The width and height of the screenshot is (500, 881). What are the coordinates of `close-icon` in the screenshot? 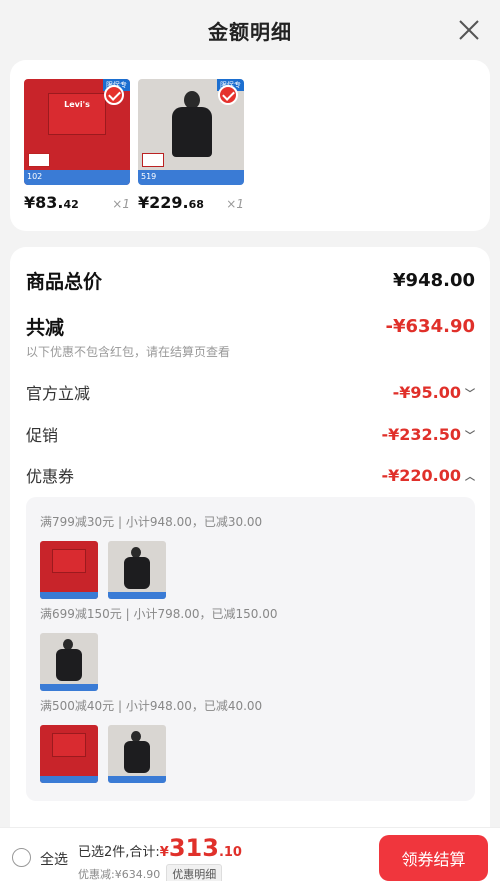 It's located at (469, 30).